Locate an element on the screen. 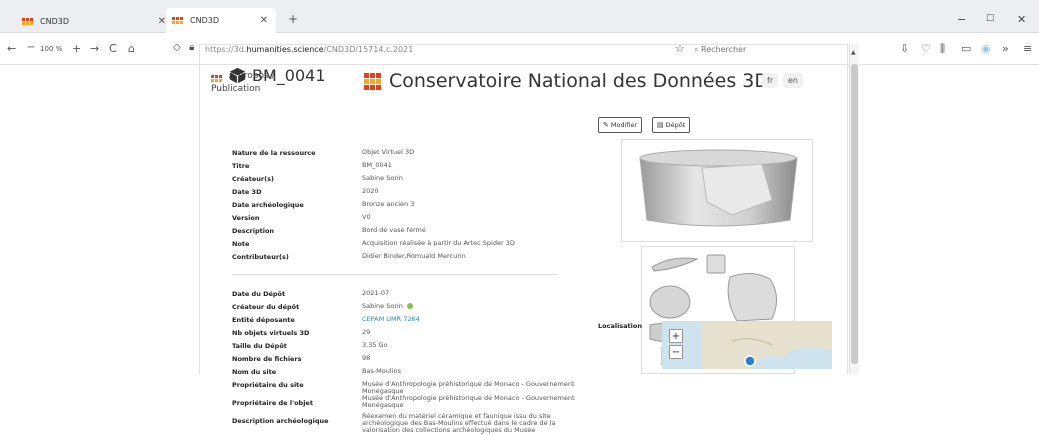 This screenshot has width=1039, height=435. scrollbar-thumb is located at coordinates (854, 214).